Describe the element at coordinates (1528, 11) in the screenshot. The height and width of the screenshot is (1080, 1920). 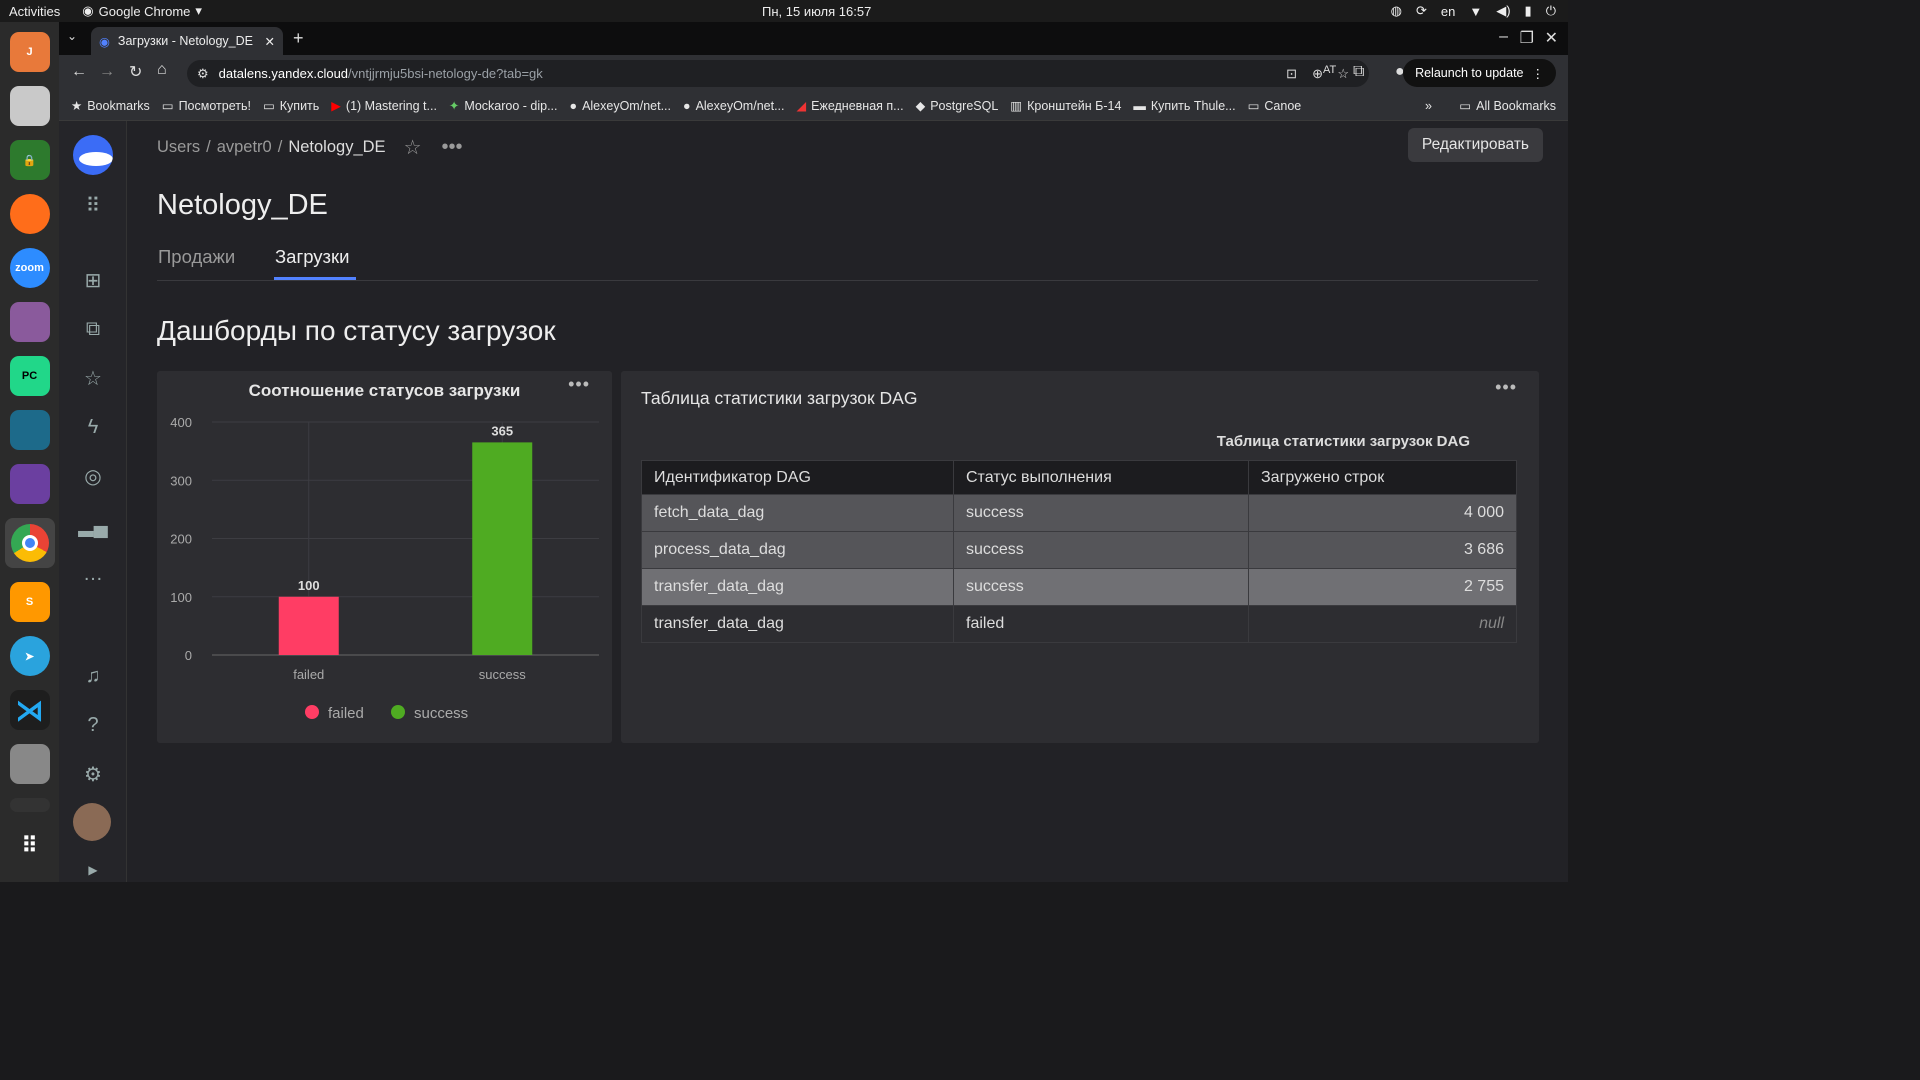
I see `battery-icon: ▮` at that location.